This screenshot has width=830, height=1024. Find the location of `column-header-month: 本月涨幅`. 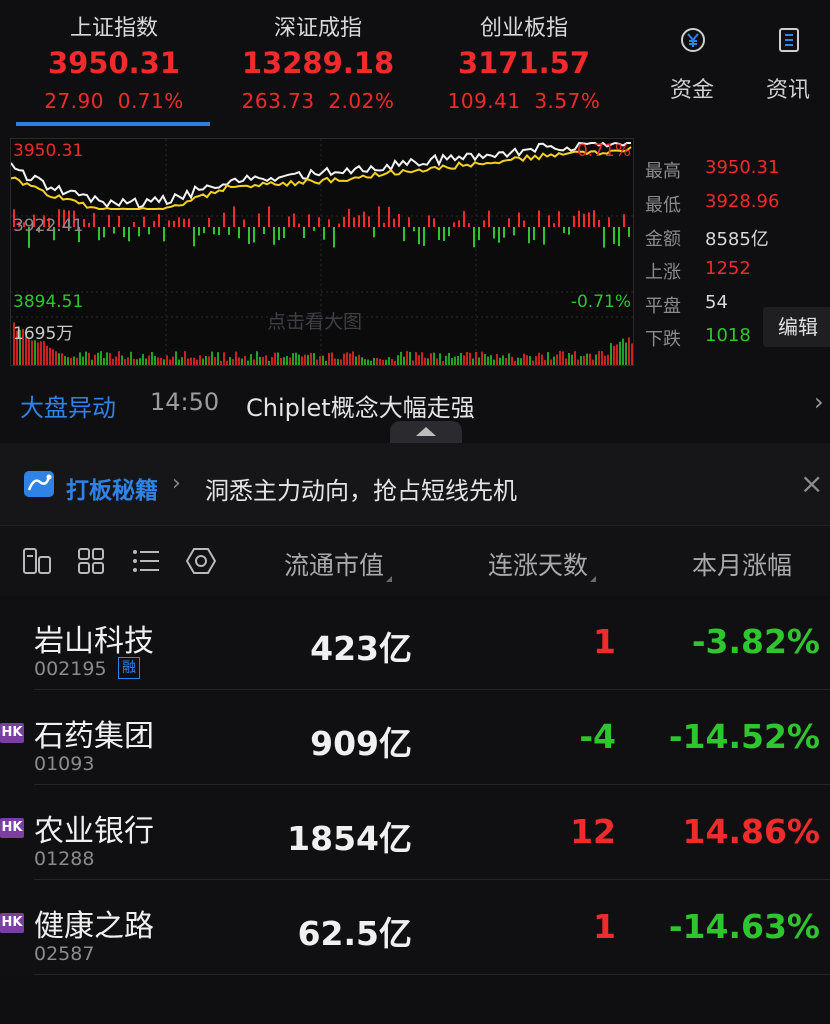

column-header-month: 本月涨幅 is located at coordinates (742, 564).